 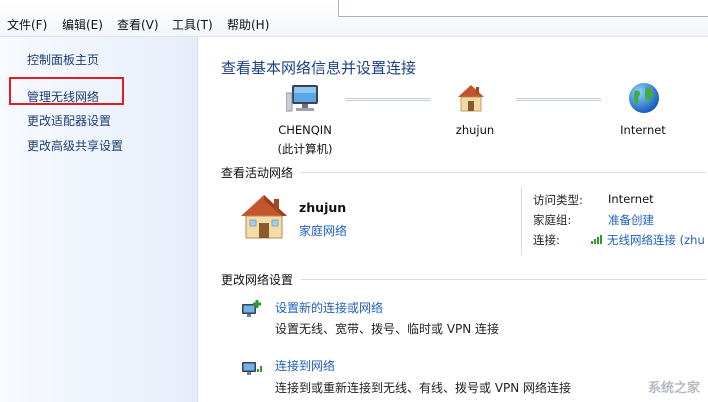 I want to click on sidebar-item-advanced-sharing: 更改高级共享设置, so click(x=75, y=145).